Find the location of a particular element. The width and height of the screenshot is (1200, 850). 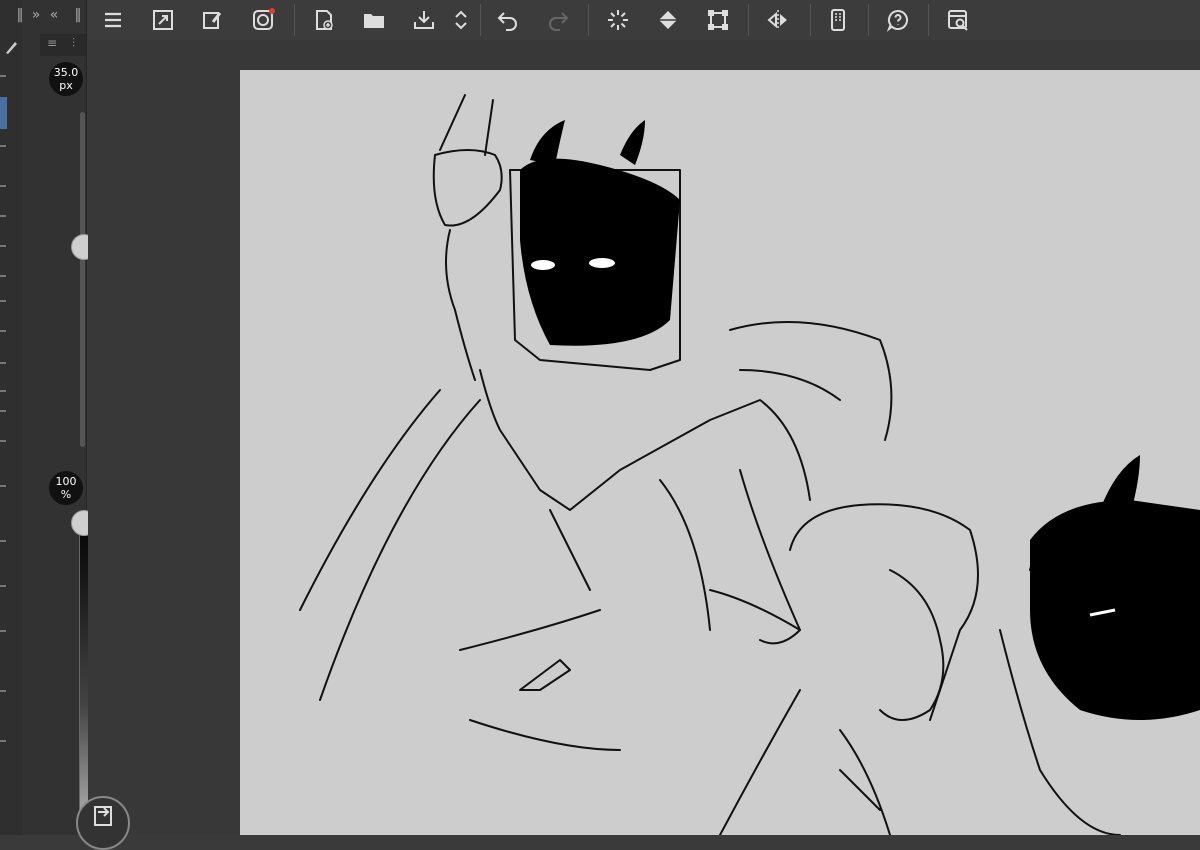

panel-settings-icon: ⫶ is located at coordinates (73, 43).